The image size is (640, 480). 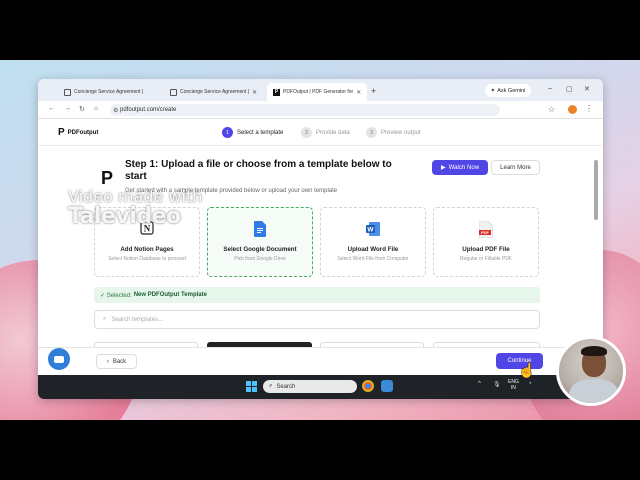 I want to click on word-icon: W, so click(x=373, y=229).